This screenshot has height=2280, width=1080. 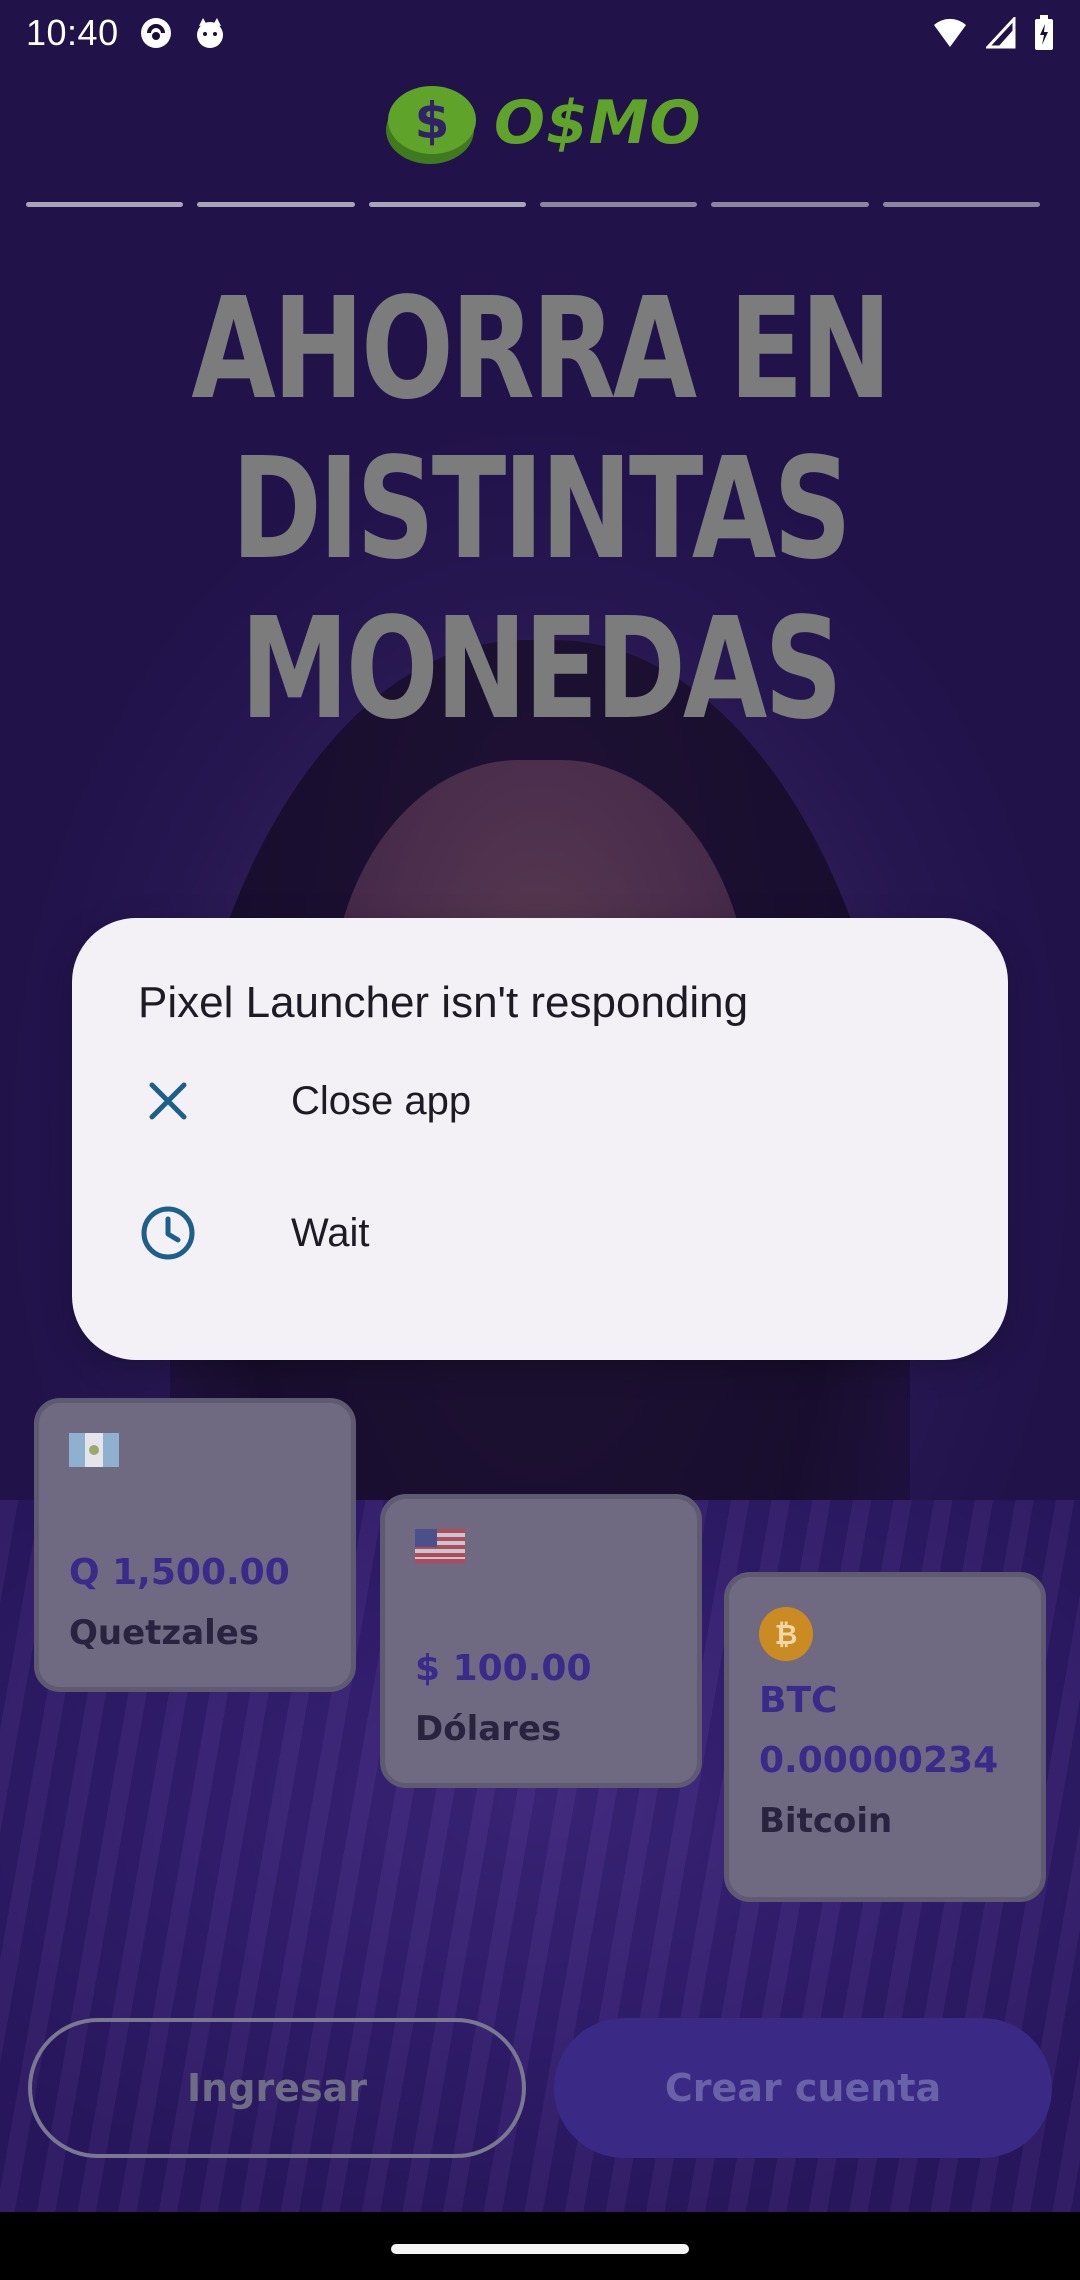 What do you see at coordinates (277, 2088) in the screenshot?
I see `login-button: Ingresar` at bounding box center [277, 2088].